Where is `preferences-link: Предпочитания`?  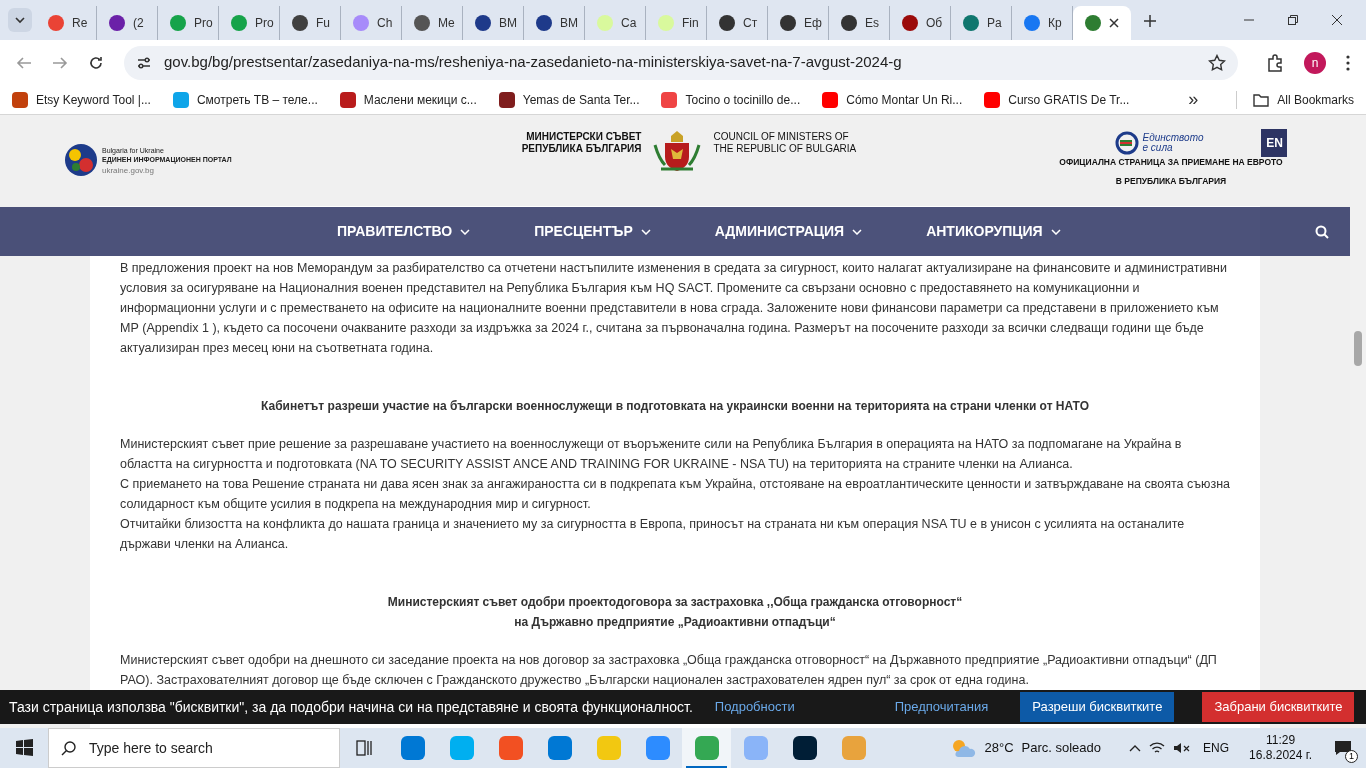
preferences-link: Предпочитания is located at coordinates (941, 707).